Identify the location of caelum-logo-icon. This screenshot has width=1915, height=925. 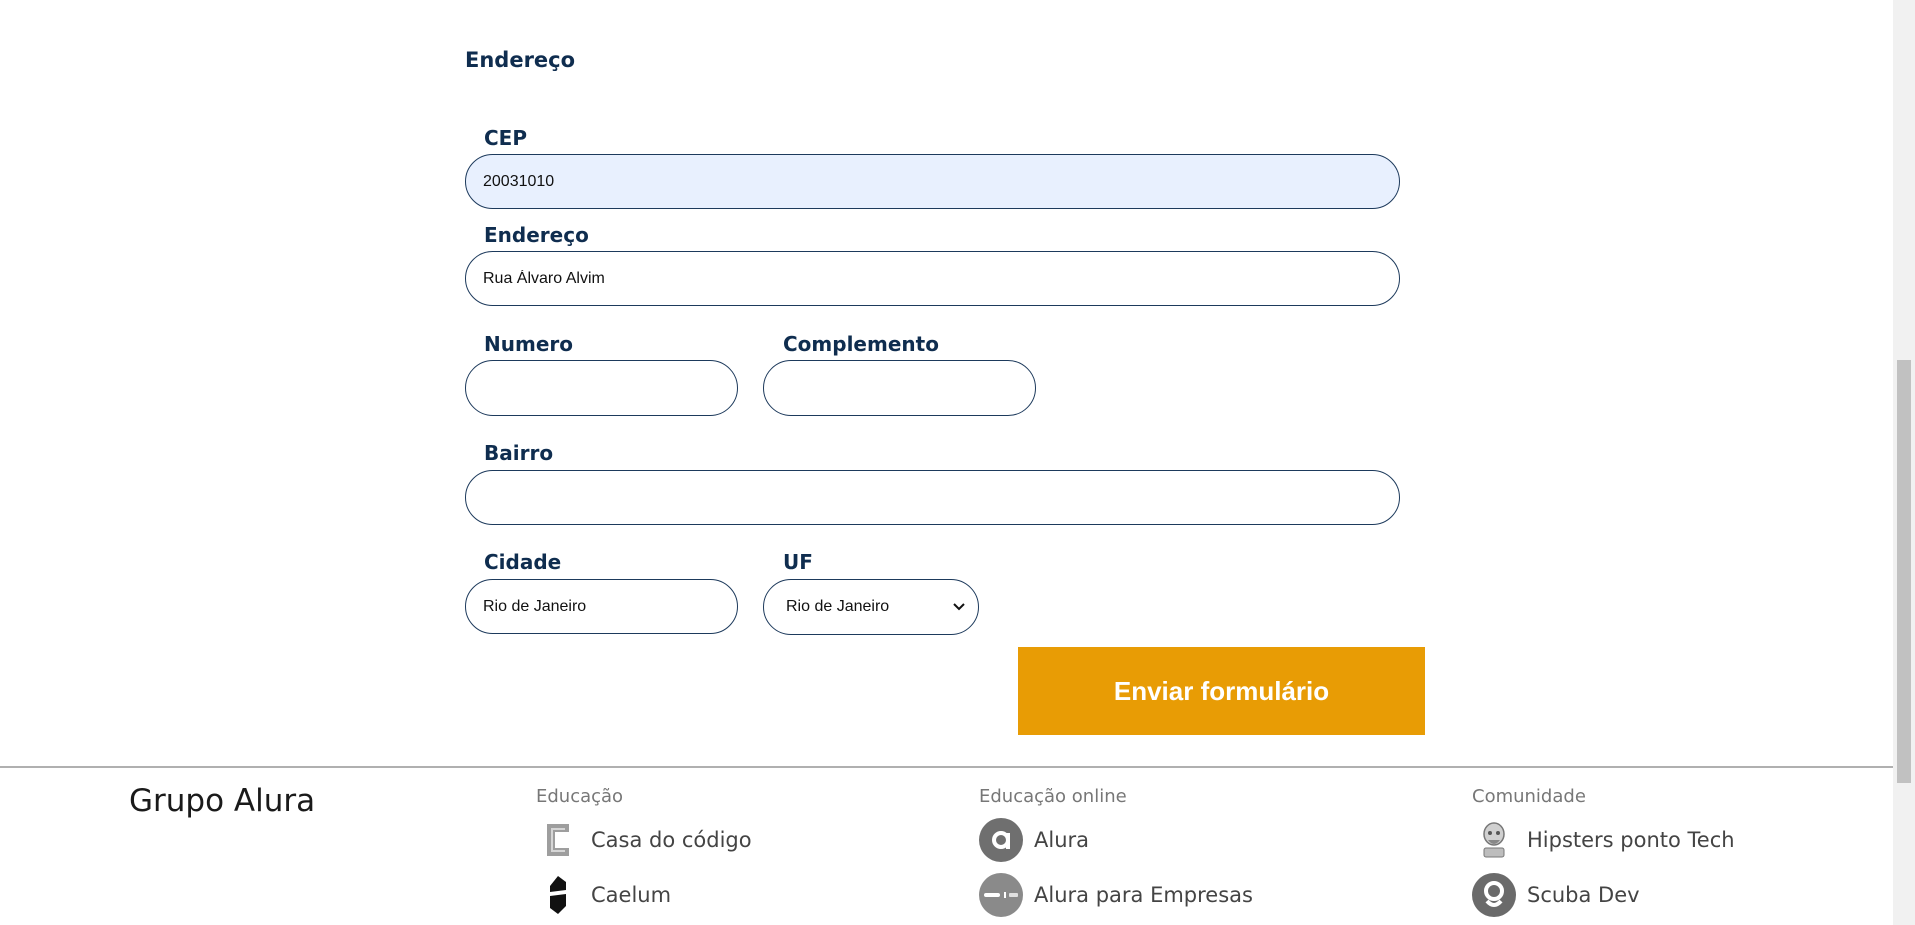
(558, 895).